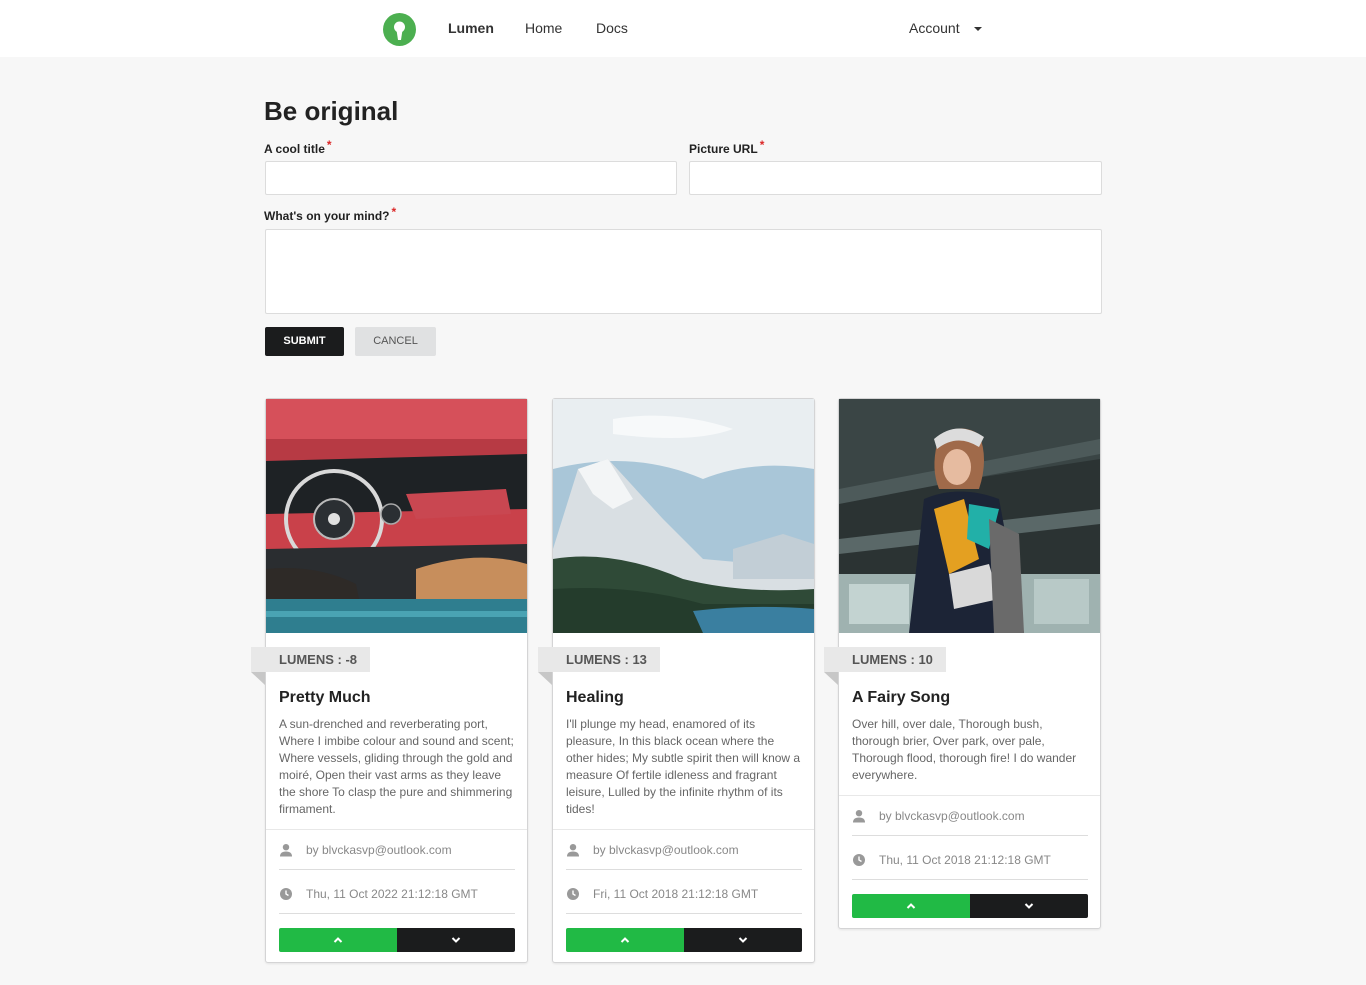 This screenshot has height=985, width=1366. Describe the element at coordinates (399, 29) in the screenshot. I see `lumen-logo-icon` at that location.